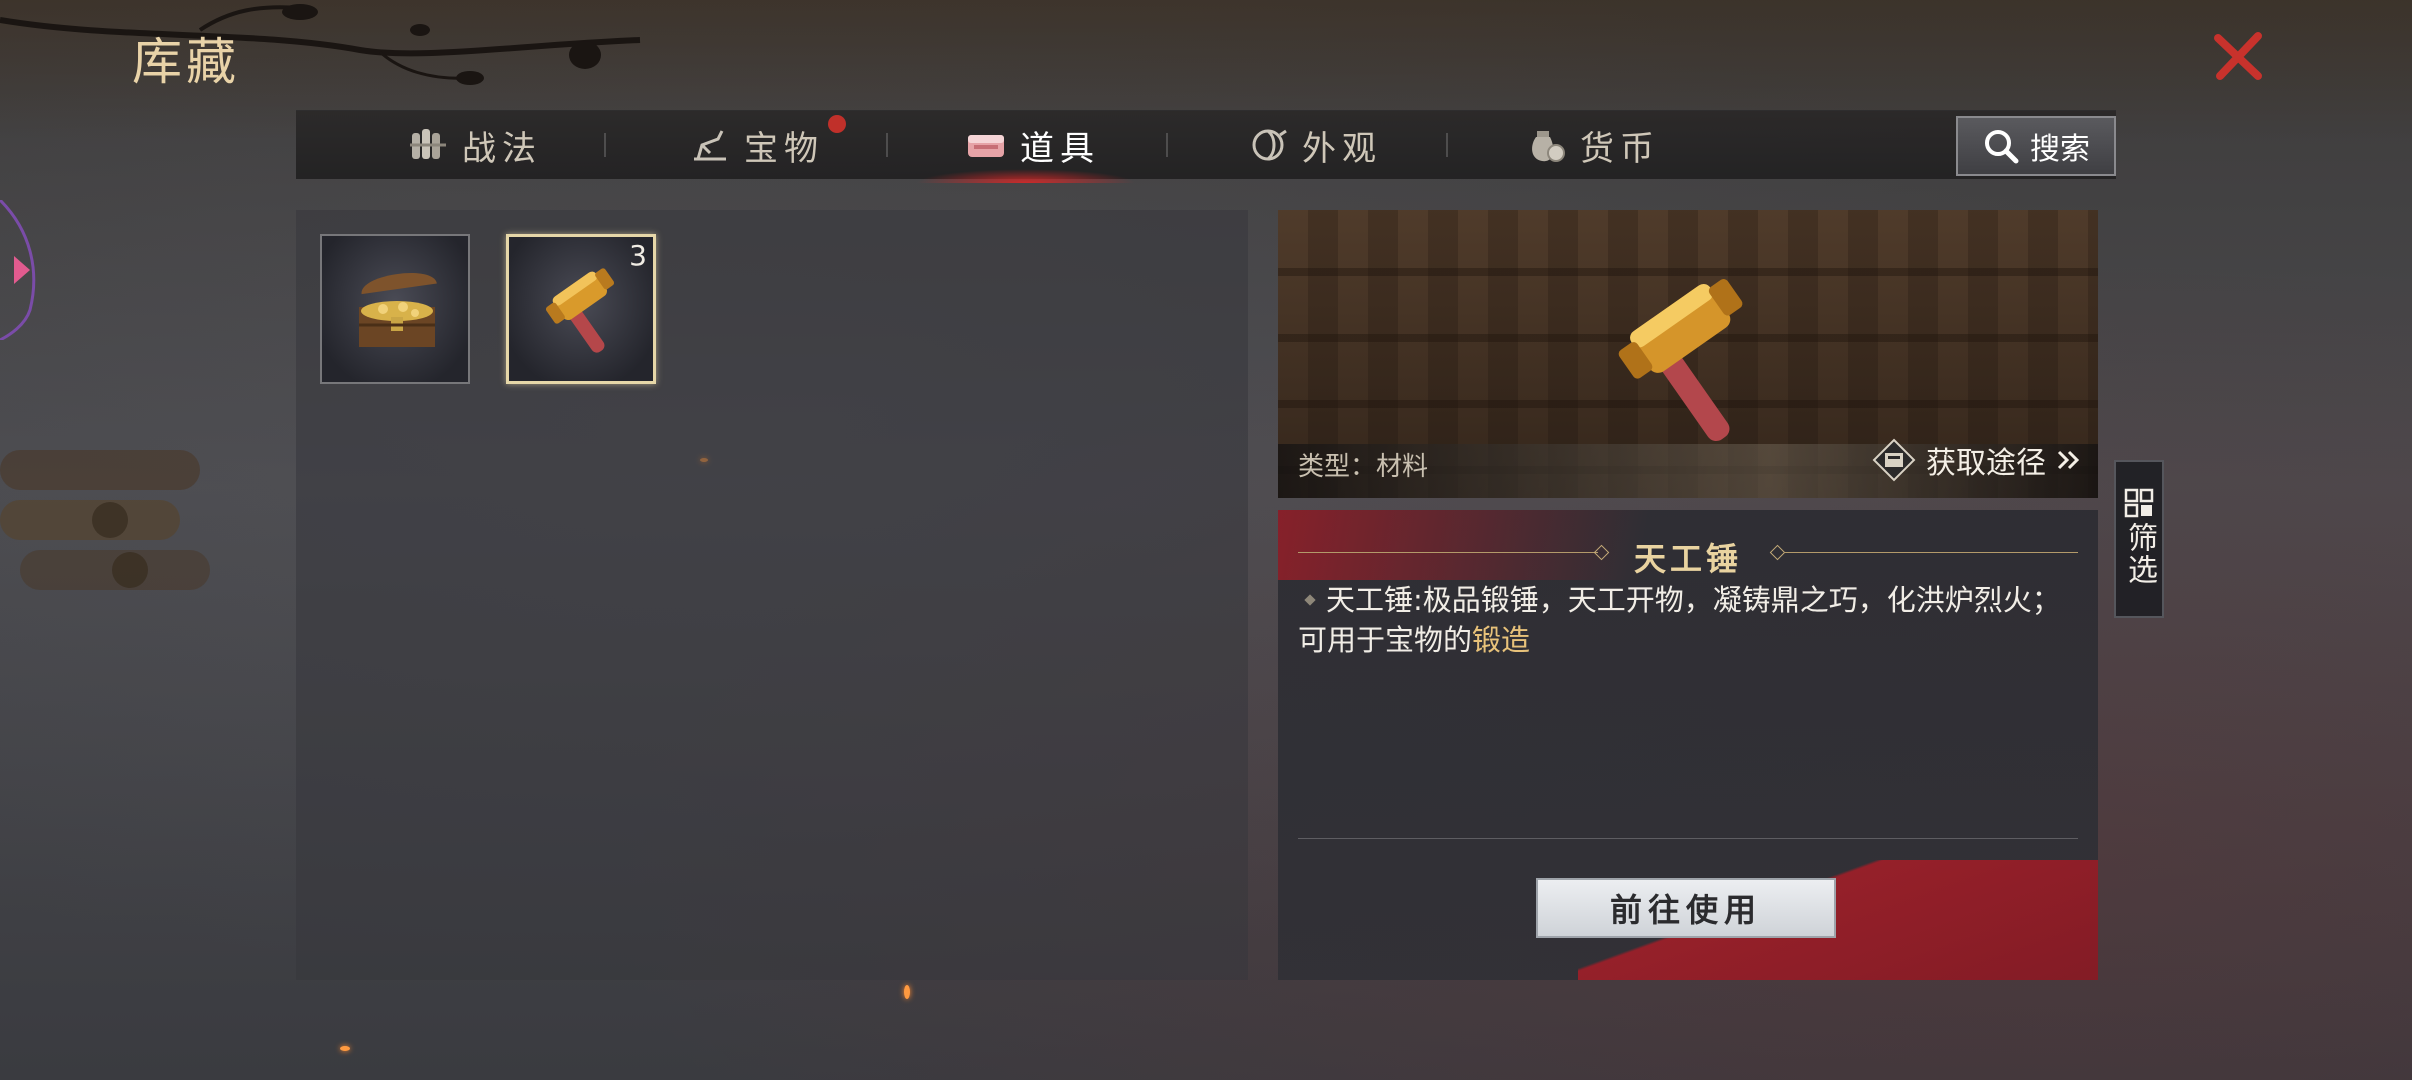  Describe the element at coordinates (2238, 56) in the screenshot. I see `close-icon` at that location.